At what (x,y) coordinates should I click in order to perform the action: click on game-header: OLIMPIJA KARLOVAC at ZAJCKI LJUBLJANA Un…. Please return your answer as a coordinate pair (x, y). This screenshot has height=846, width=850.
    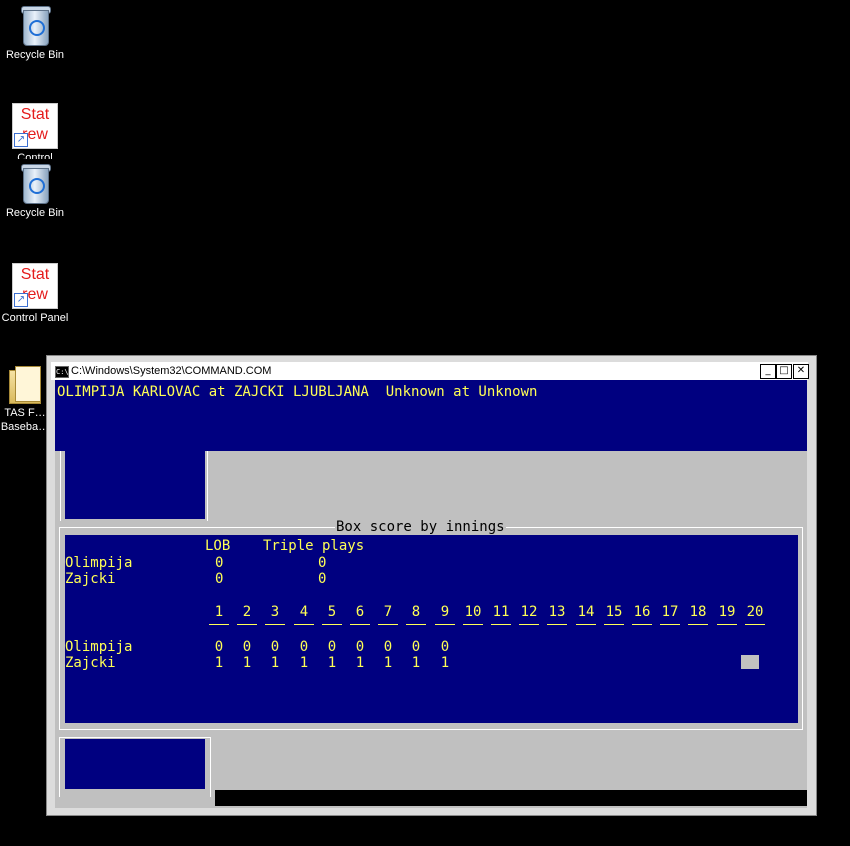
    Looking at the image, I should click on (297, 392).